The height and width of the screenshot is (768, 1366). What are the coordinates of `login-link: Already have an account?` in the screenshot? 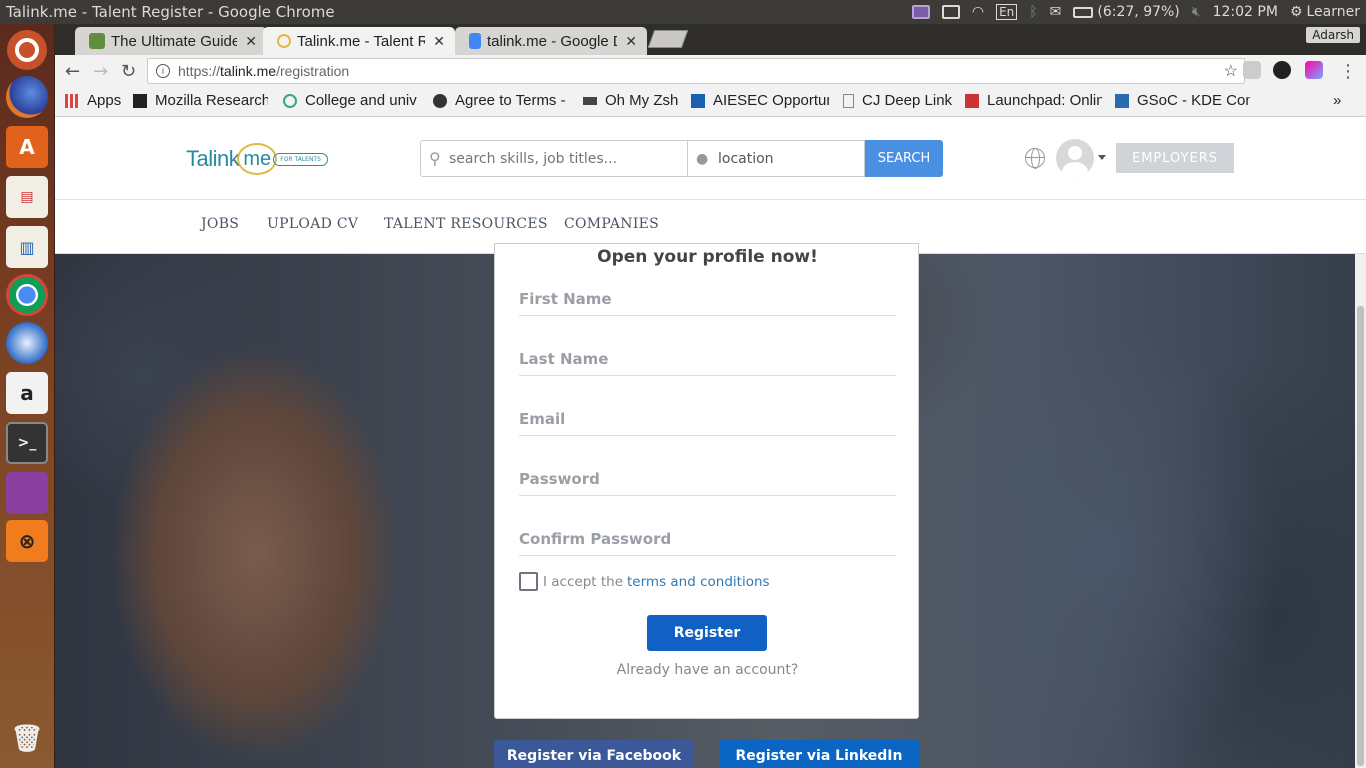 It's located at (707, 670).